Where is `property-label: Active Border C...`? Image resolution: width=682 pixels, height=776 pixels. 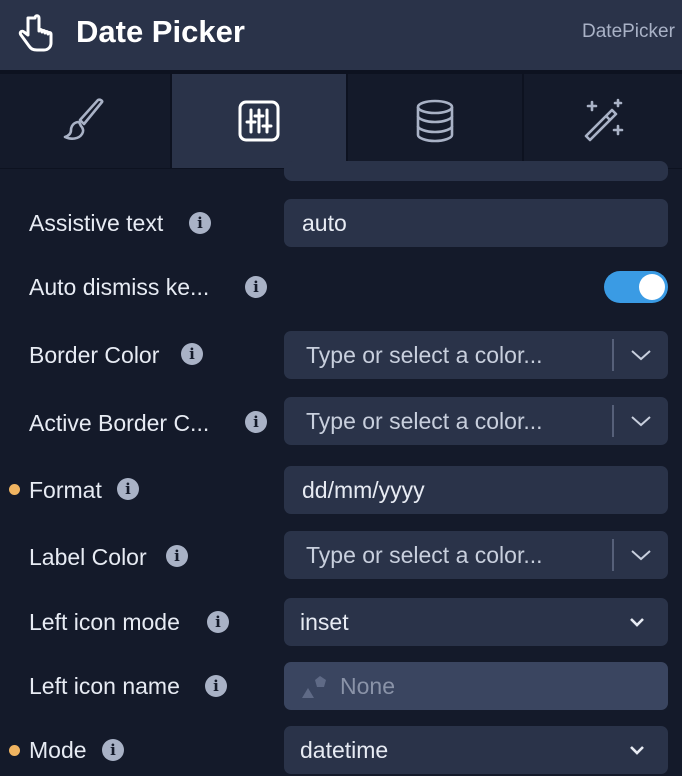
property-label: Active Border C... is located at coordinates (119, 423).